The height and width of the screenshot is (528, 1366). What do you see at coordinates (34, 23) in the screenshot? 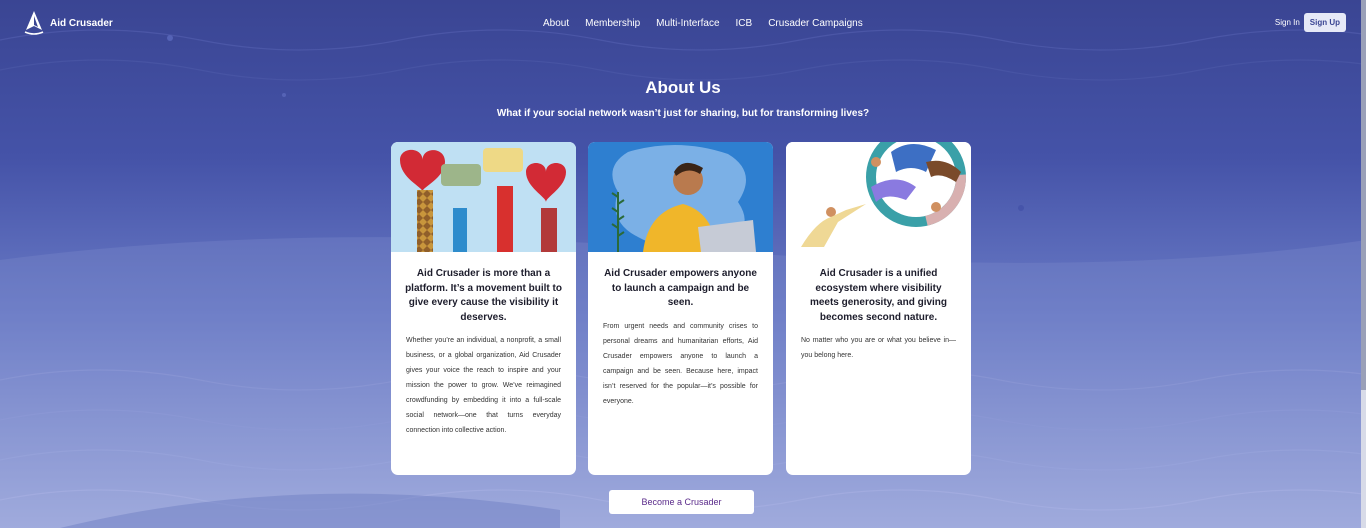
I see `sail-logo-icon` at bounding box center [34, 23].